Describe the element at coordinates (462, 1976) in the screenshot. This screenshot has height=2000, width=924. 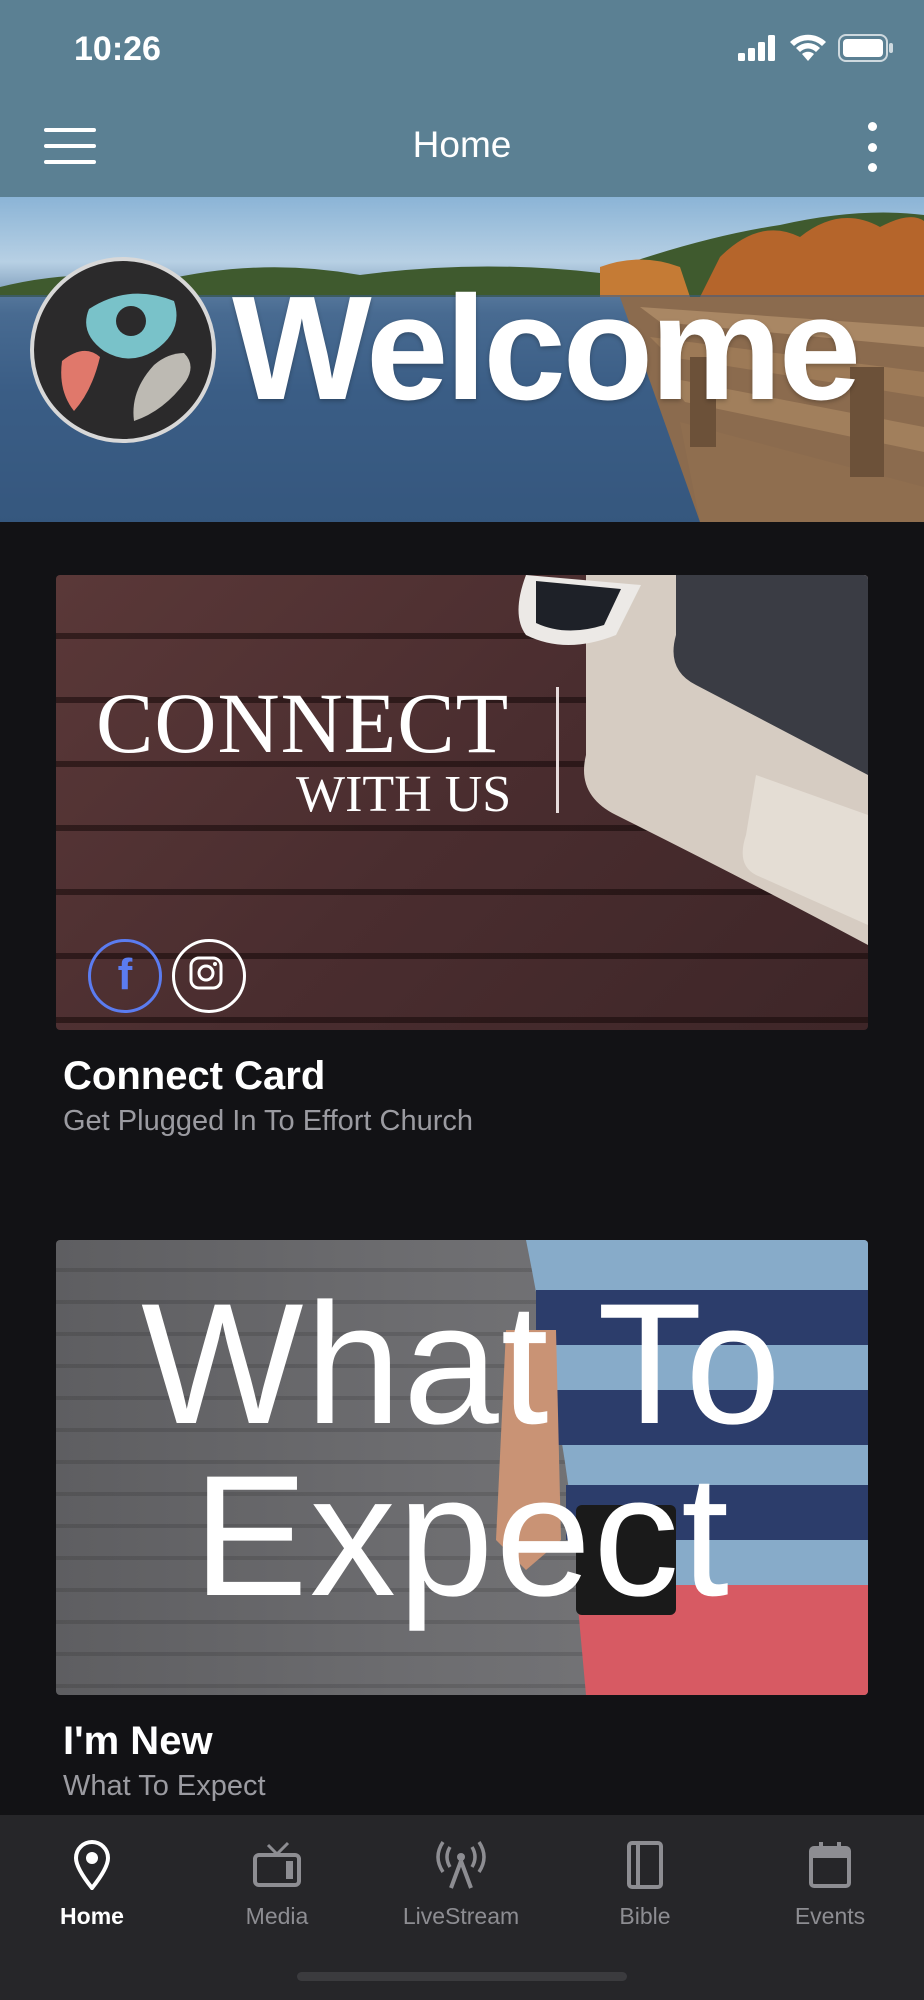
I see `home-indicator` at that location.